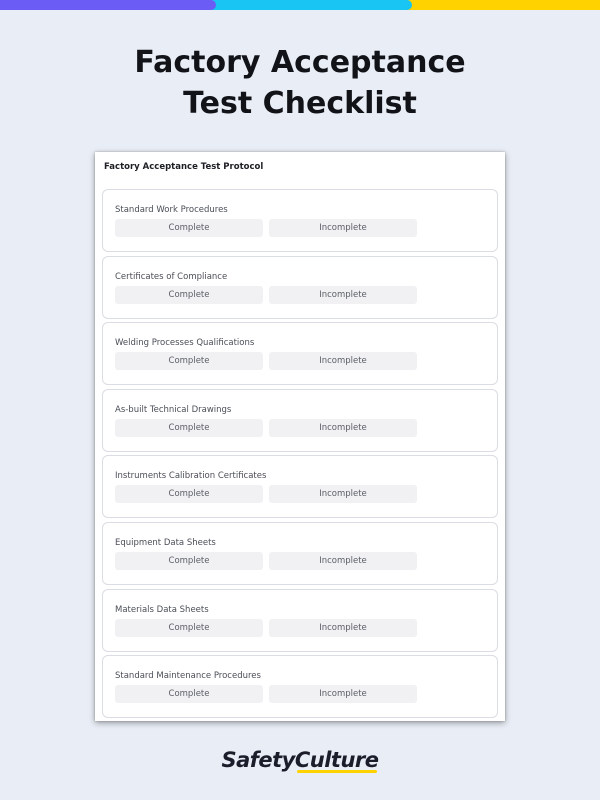 The width and height of the screenshot is (600, 800). What do you see at coordinates (171, 210) in the screenshot?
I see `checklist-item-label: Standard Work Procedures` at bounding box center [171, 210].